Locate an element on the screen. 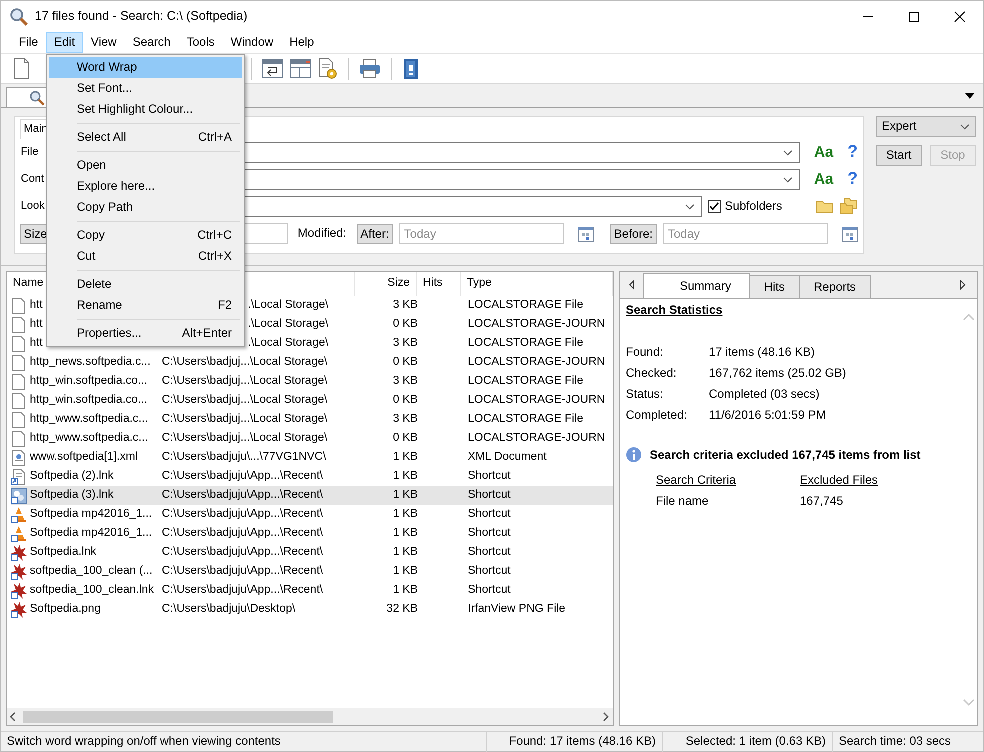  stat-label: Status: is located at coordinates (645, 394).